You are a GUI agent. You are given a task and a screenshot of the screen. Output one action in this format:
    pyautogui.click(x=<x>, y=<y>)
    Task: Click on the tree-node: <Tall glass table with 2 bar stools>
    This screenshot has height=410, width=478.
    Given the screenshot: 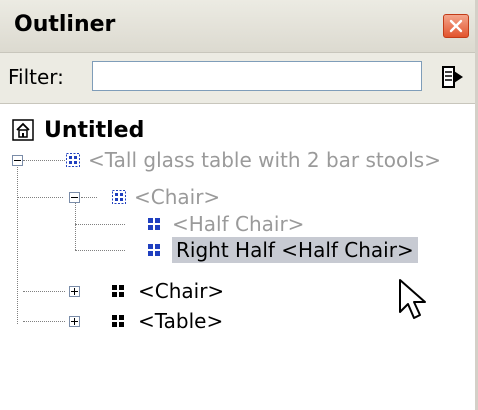 What is the action you would take?
    pyautogui.click(x=264, y=160)
    